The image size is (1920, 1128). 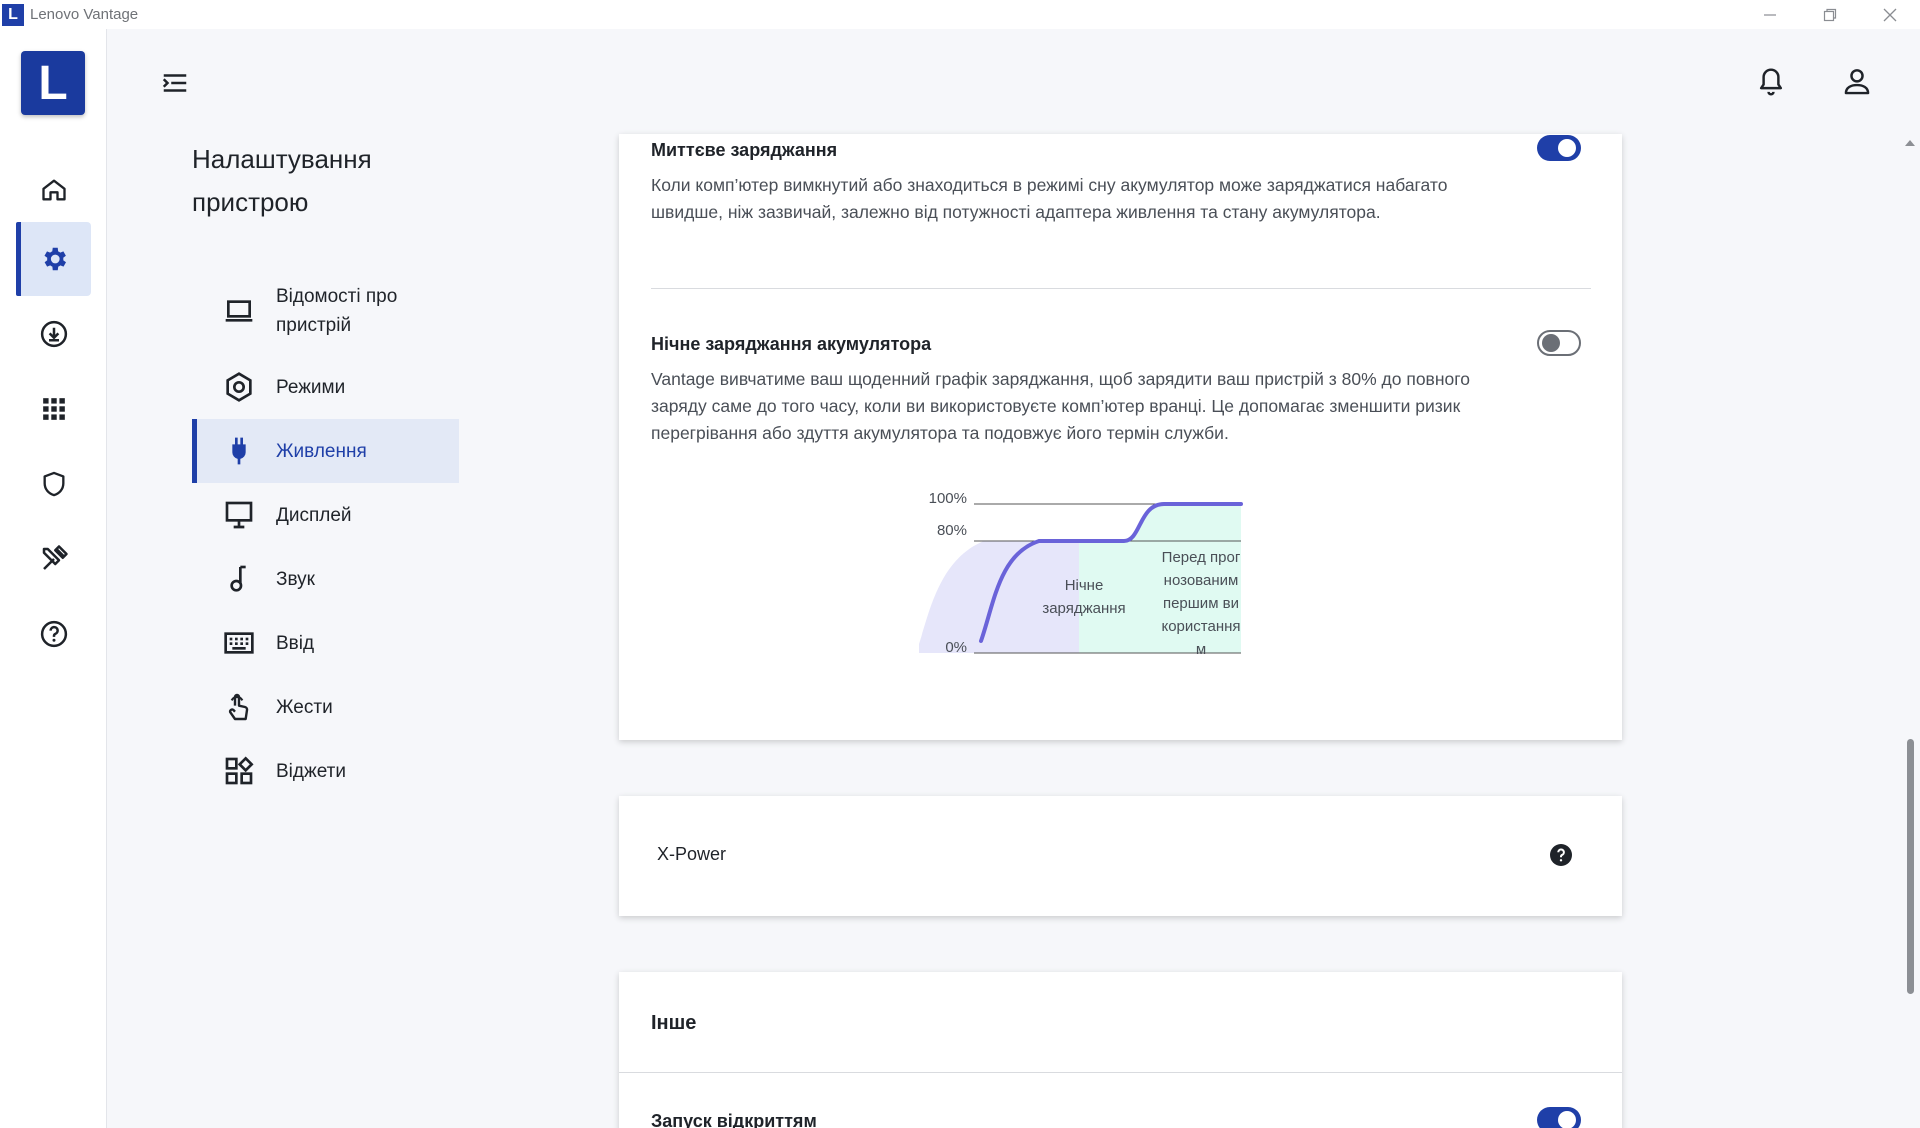 I want to click on app-rail: L, so click(x=53, y=578).